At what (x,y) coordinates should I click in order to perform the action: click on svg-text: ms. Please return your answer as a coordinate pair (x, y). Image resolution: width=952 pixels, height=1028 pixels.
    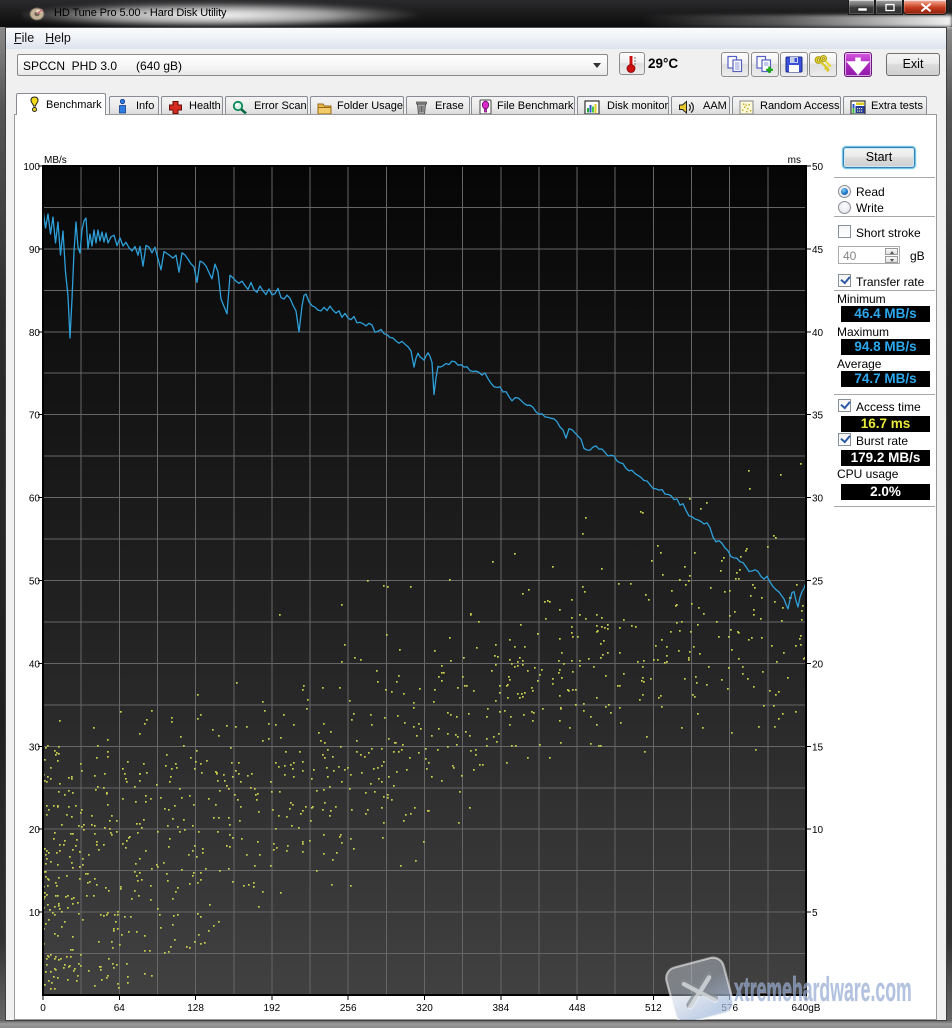
    Looking at the image, I should click on (794, 160).